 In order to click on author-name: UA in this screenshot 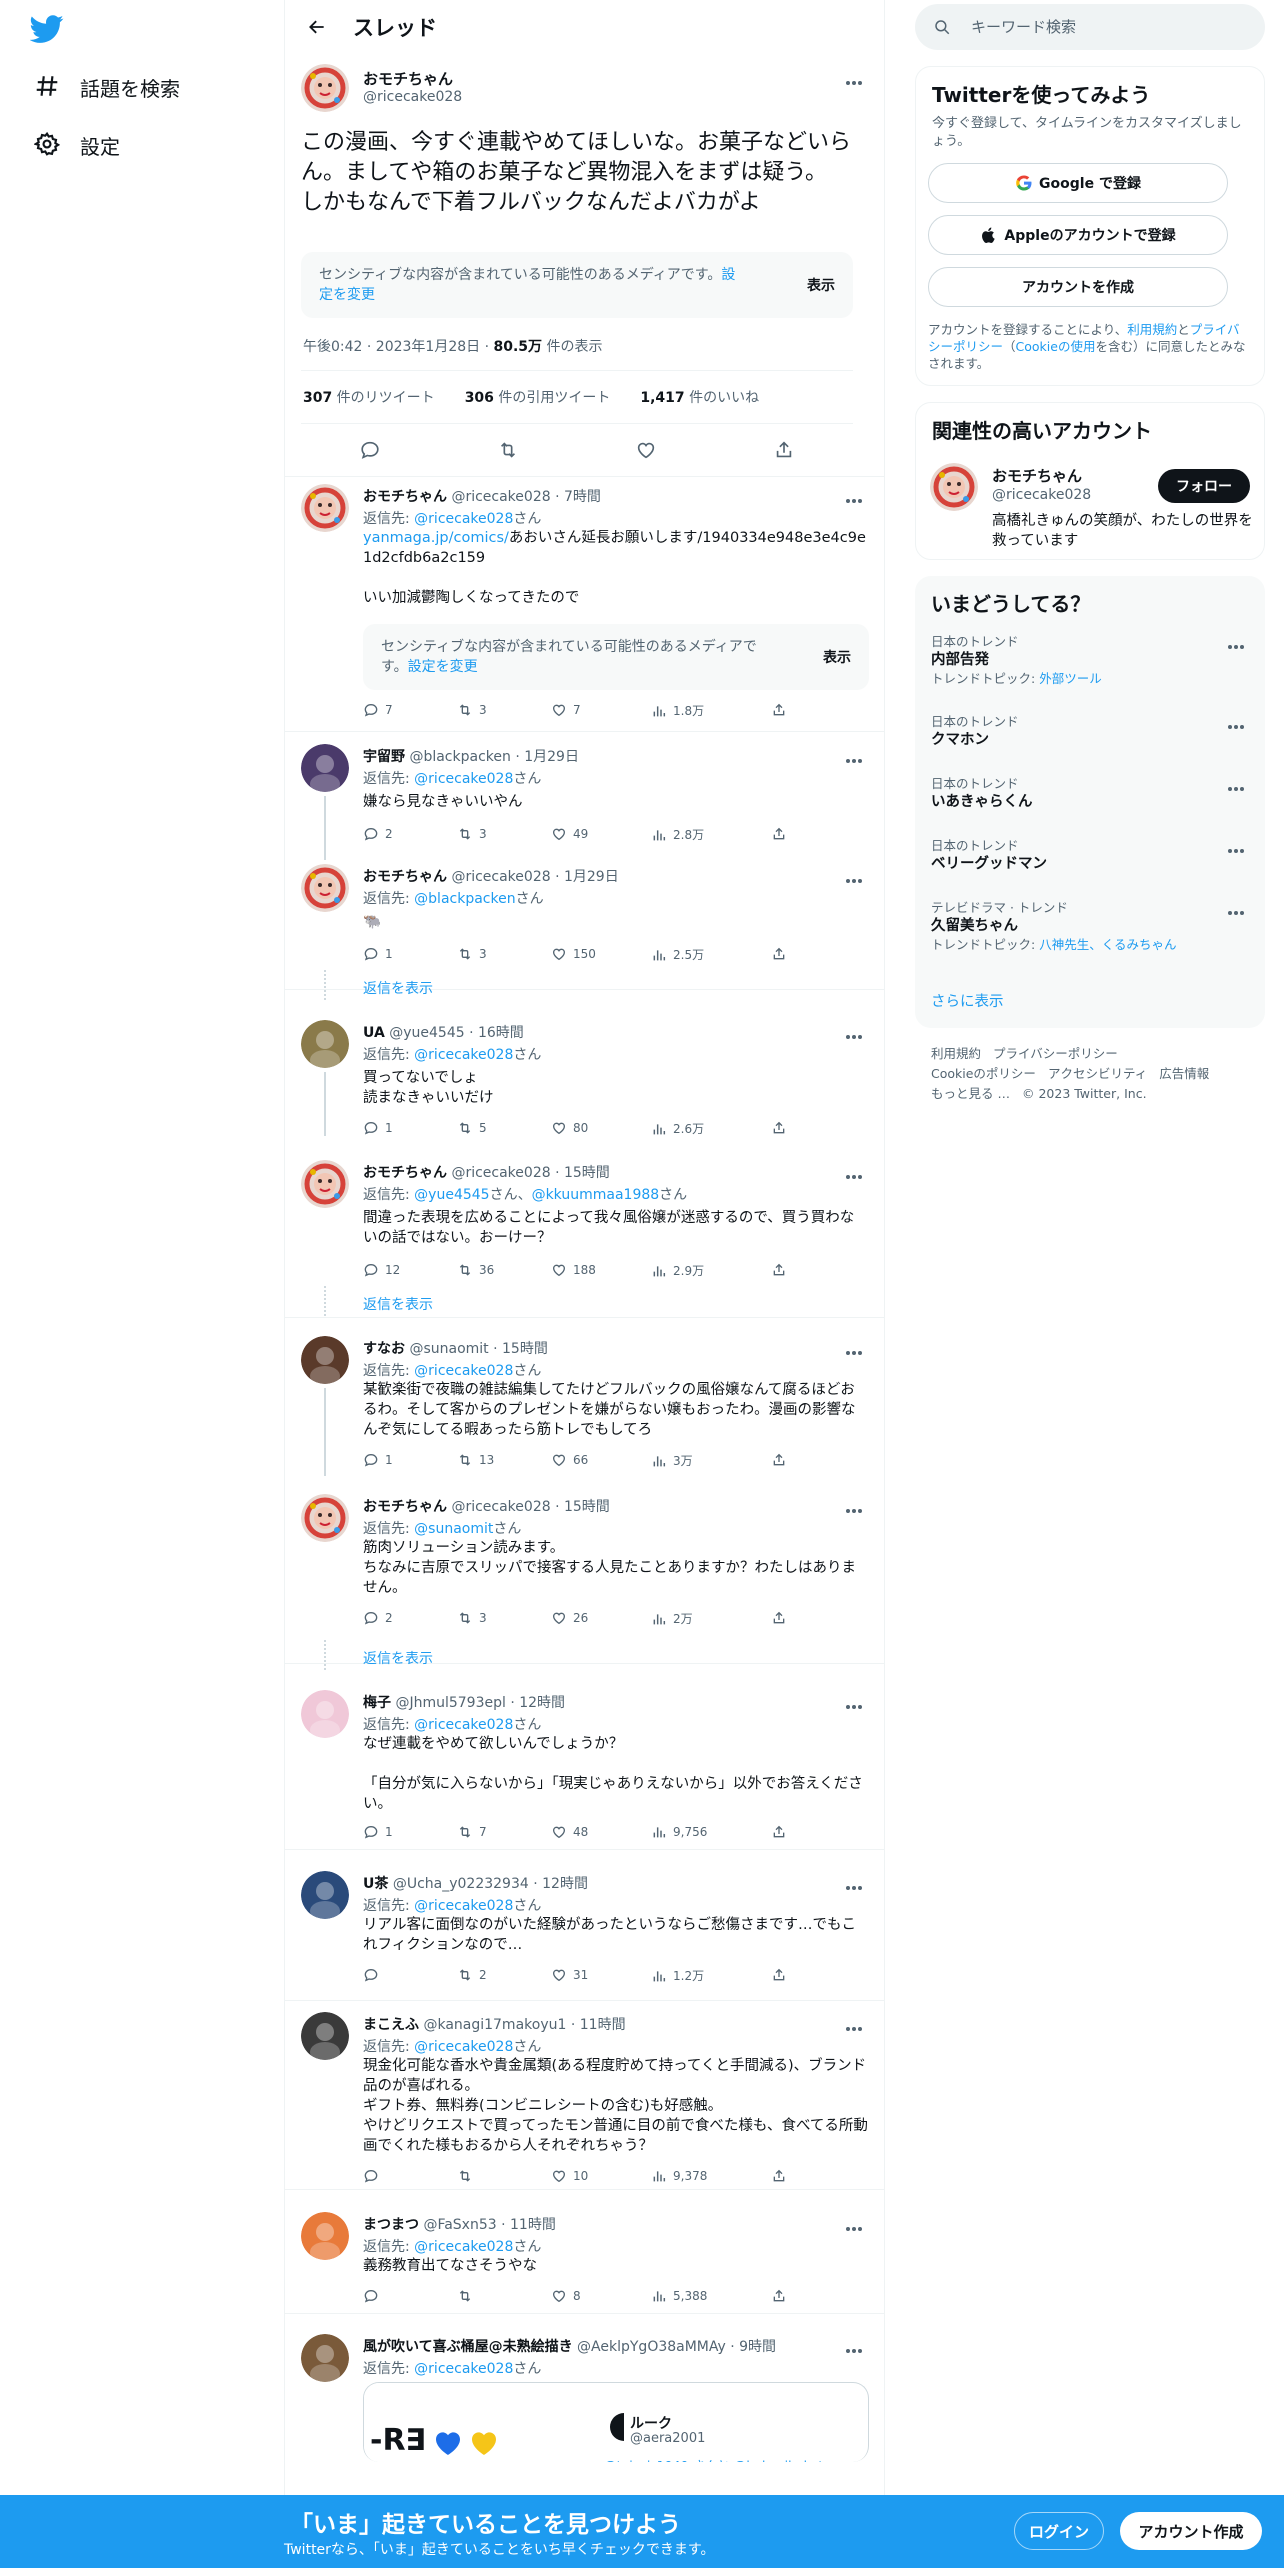, I will do `click(374, 1033)`.